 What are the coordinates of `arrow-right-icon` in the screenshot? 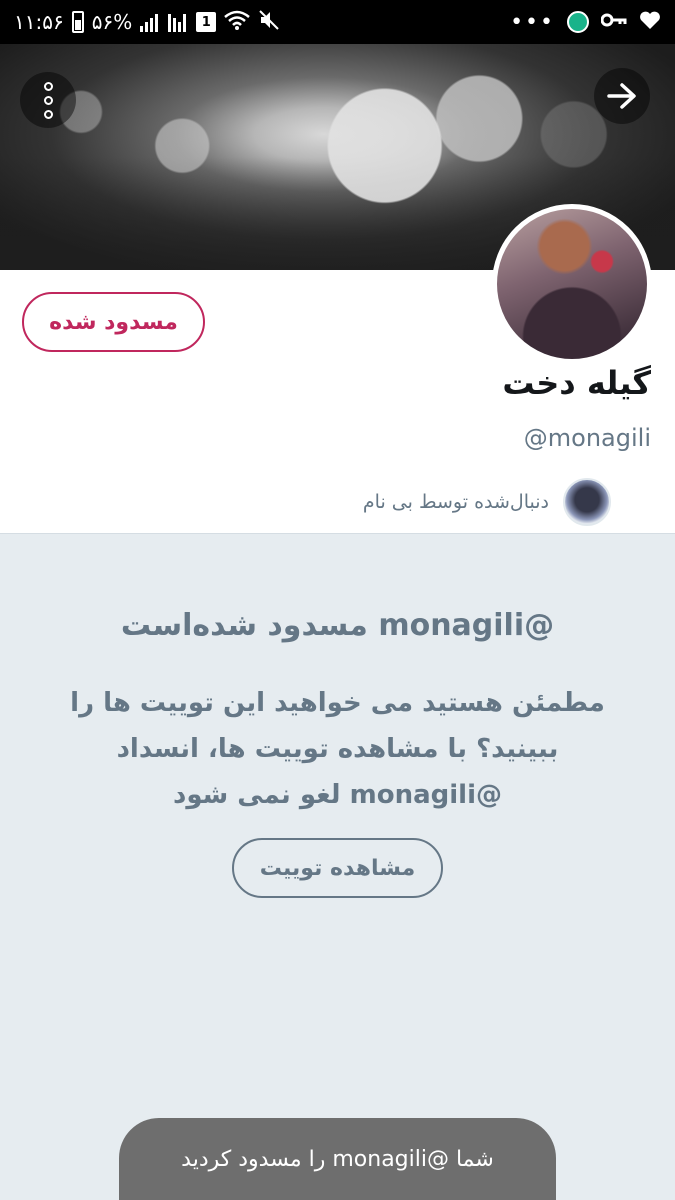 It's located at (622, 96).